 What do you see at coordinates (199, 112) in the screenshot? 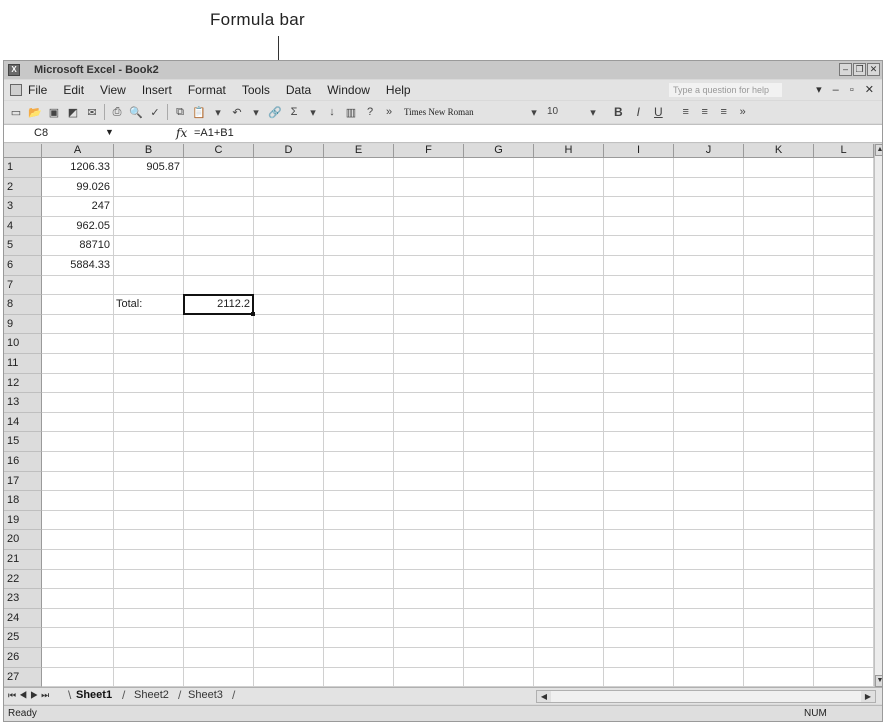
I see `paste-icon: 📋` at bounding box center [199, 112].